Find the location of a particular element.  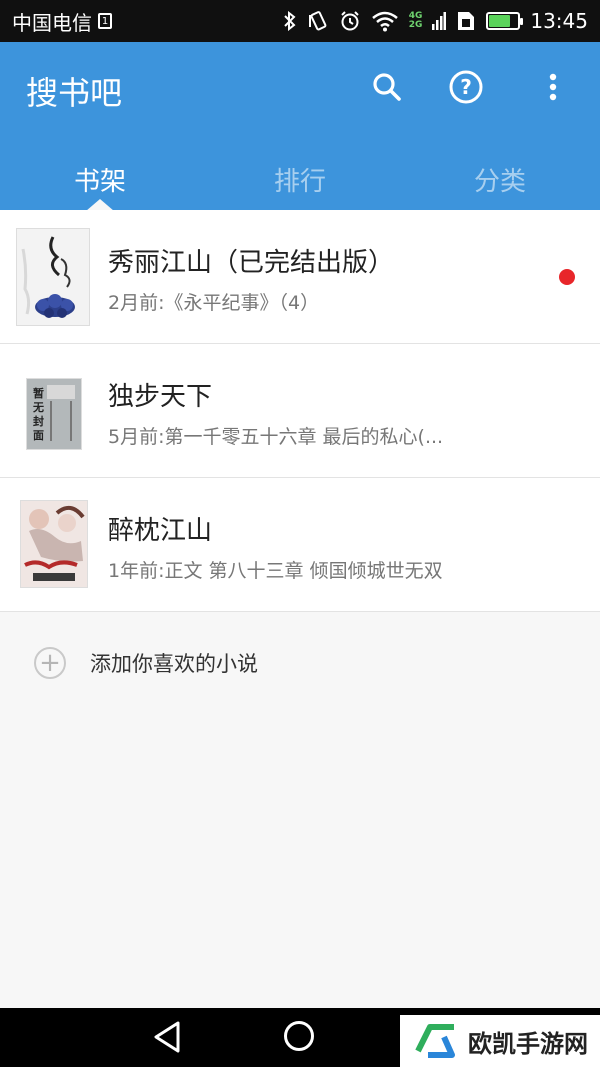

add-glyph: + is located at coordinates (50, 663).